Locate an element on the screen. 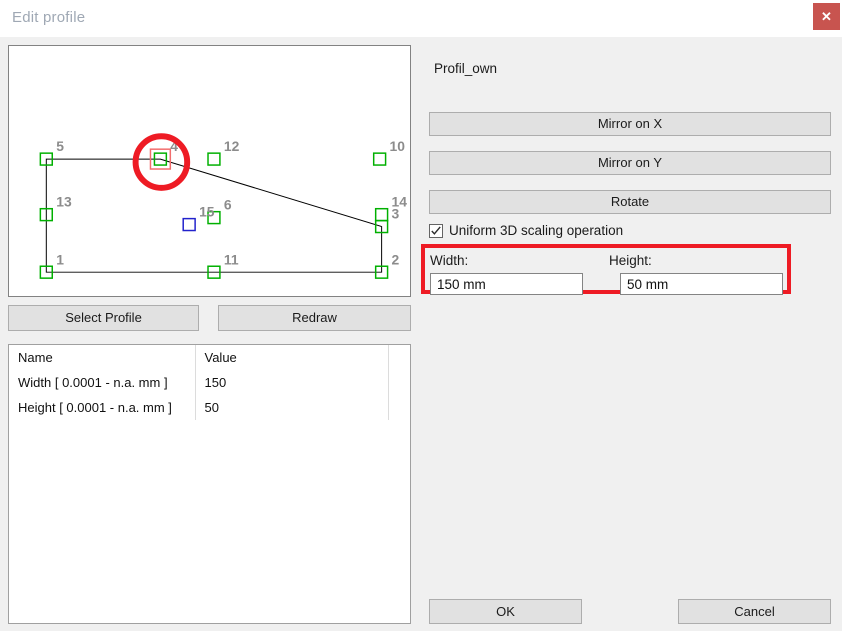 The width and height of the screenshot is (842, 631). node-label-2: 2 is located at coordinates (396, 259).